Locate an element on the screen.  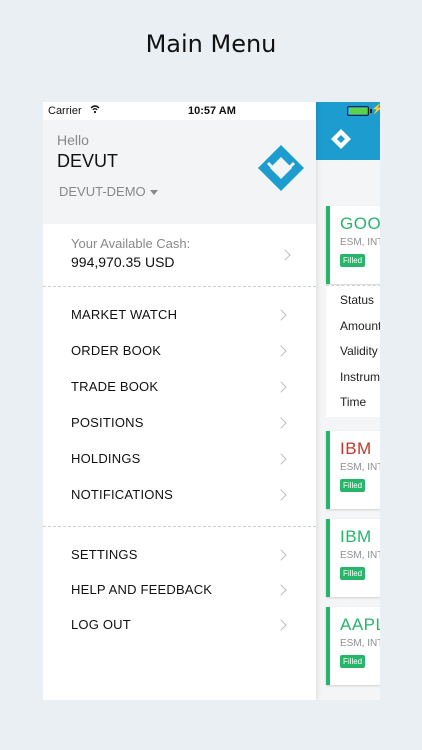
status-bar: Carrier 10:57 AM is located at coordinates (179, 111).